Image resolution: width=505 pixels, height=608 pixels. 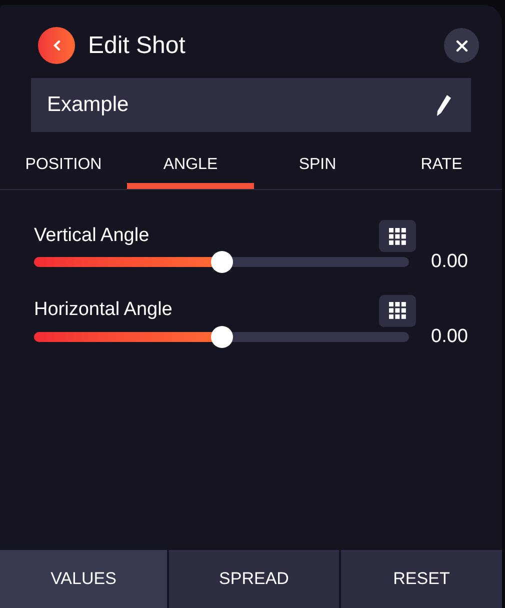 I want to click on tab: SPIN, so click(x=317, y=170).